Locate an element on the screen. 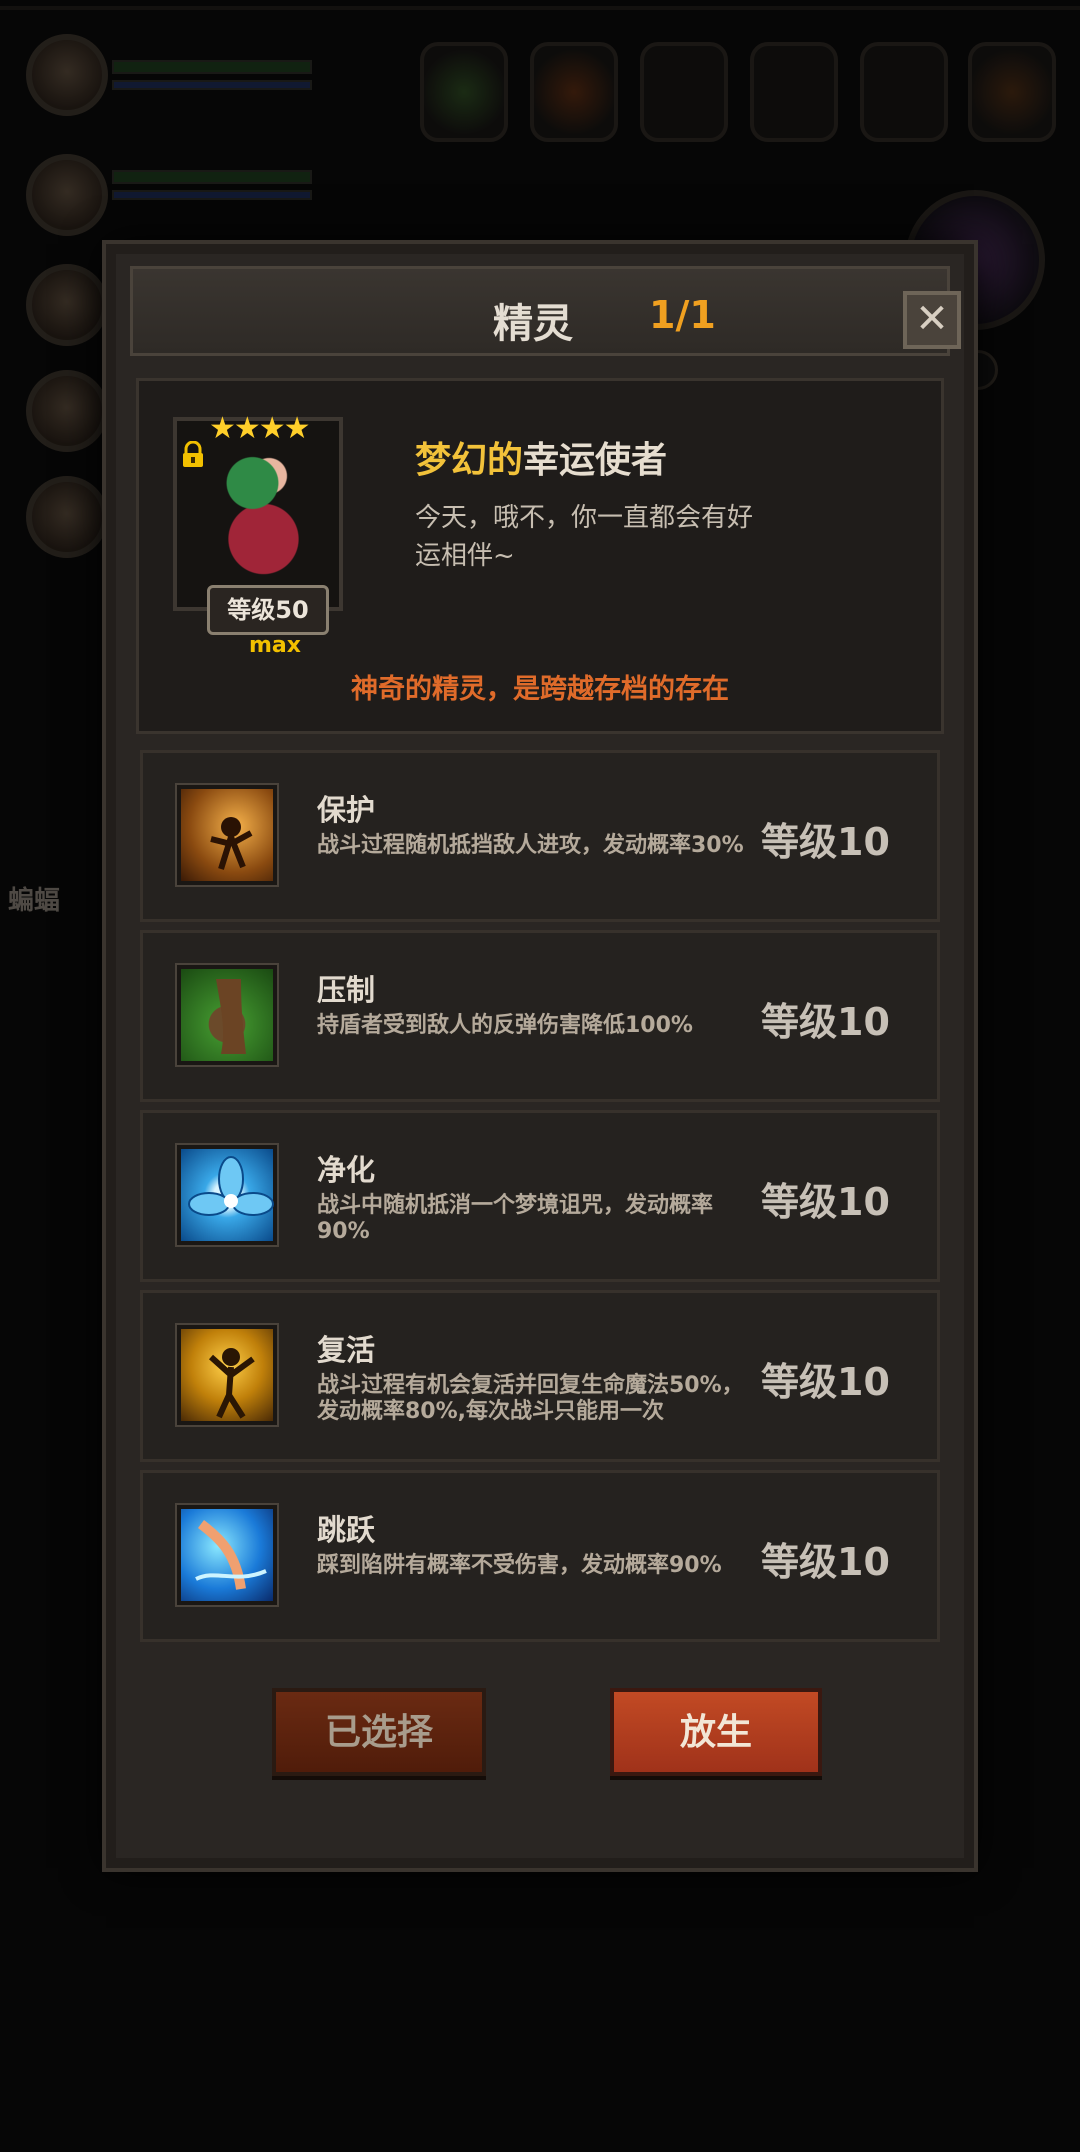 This screenshot has width=1080, height=2152. skill-name: 跳跃 is located at coordinates (346, 1530).